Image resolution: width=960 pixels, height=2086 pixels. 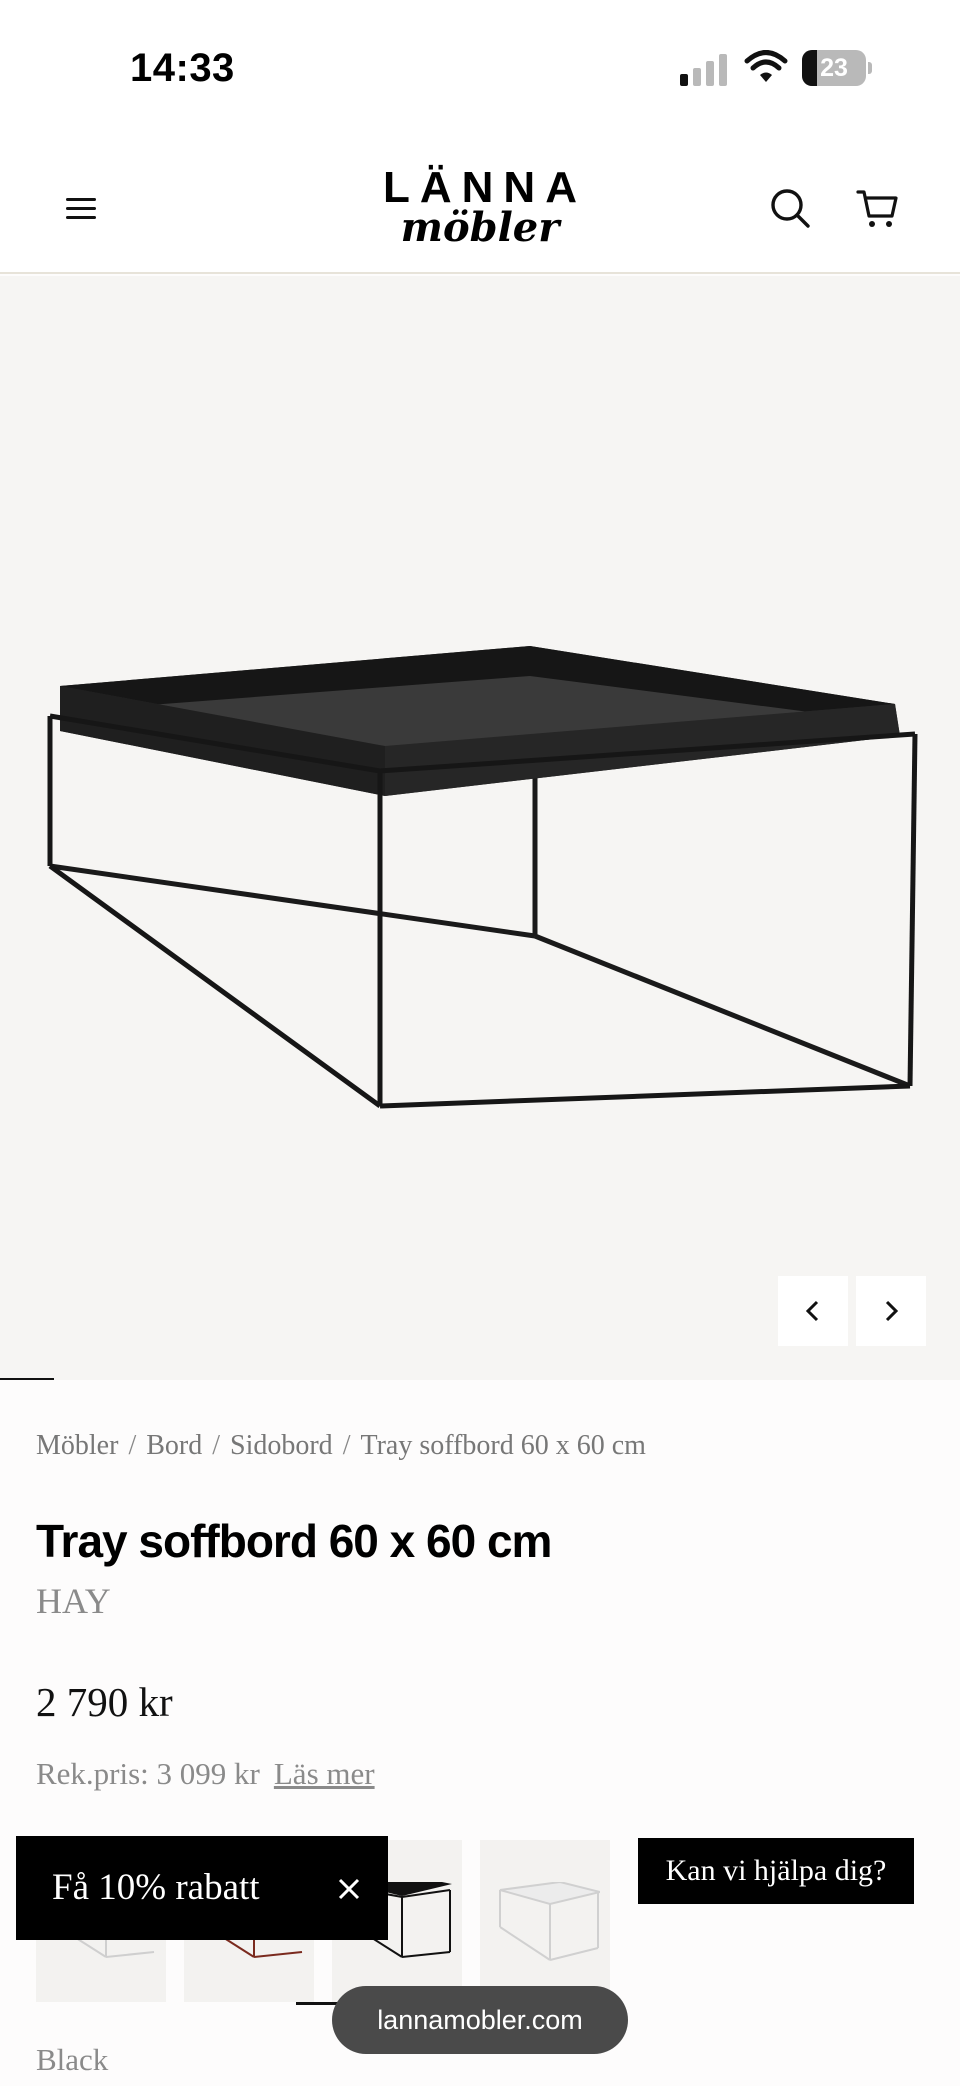 I want to click on battery-icon: 23, so click(x=837, y=68).